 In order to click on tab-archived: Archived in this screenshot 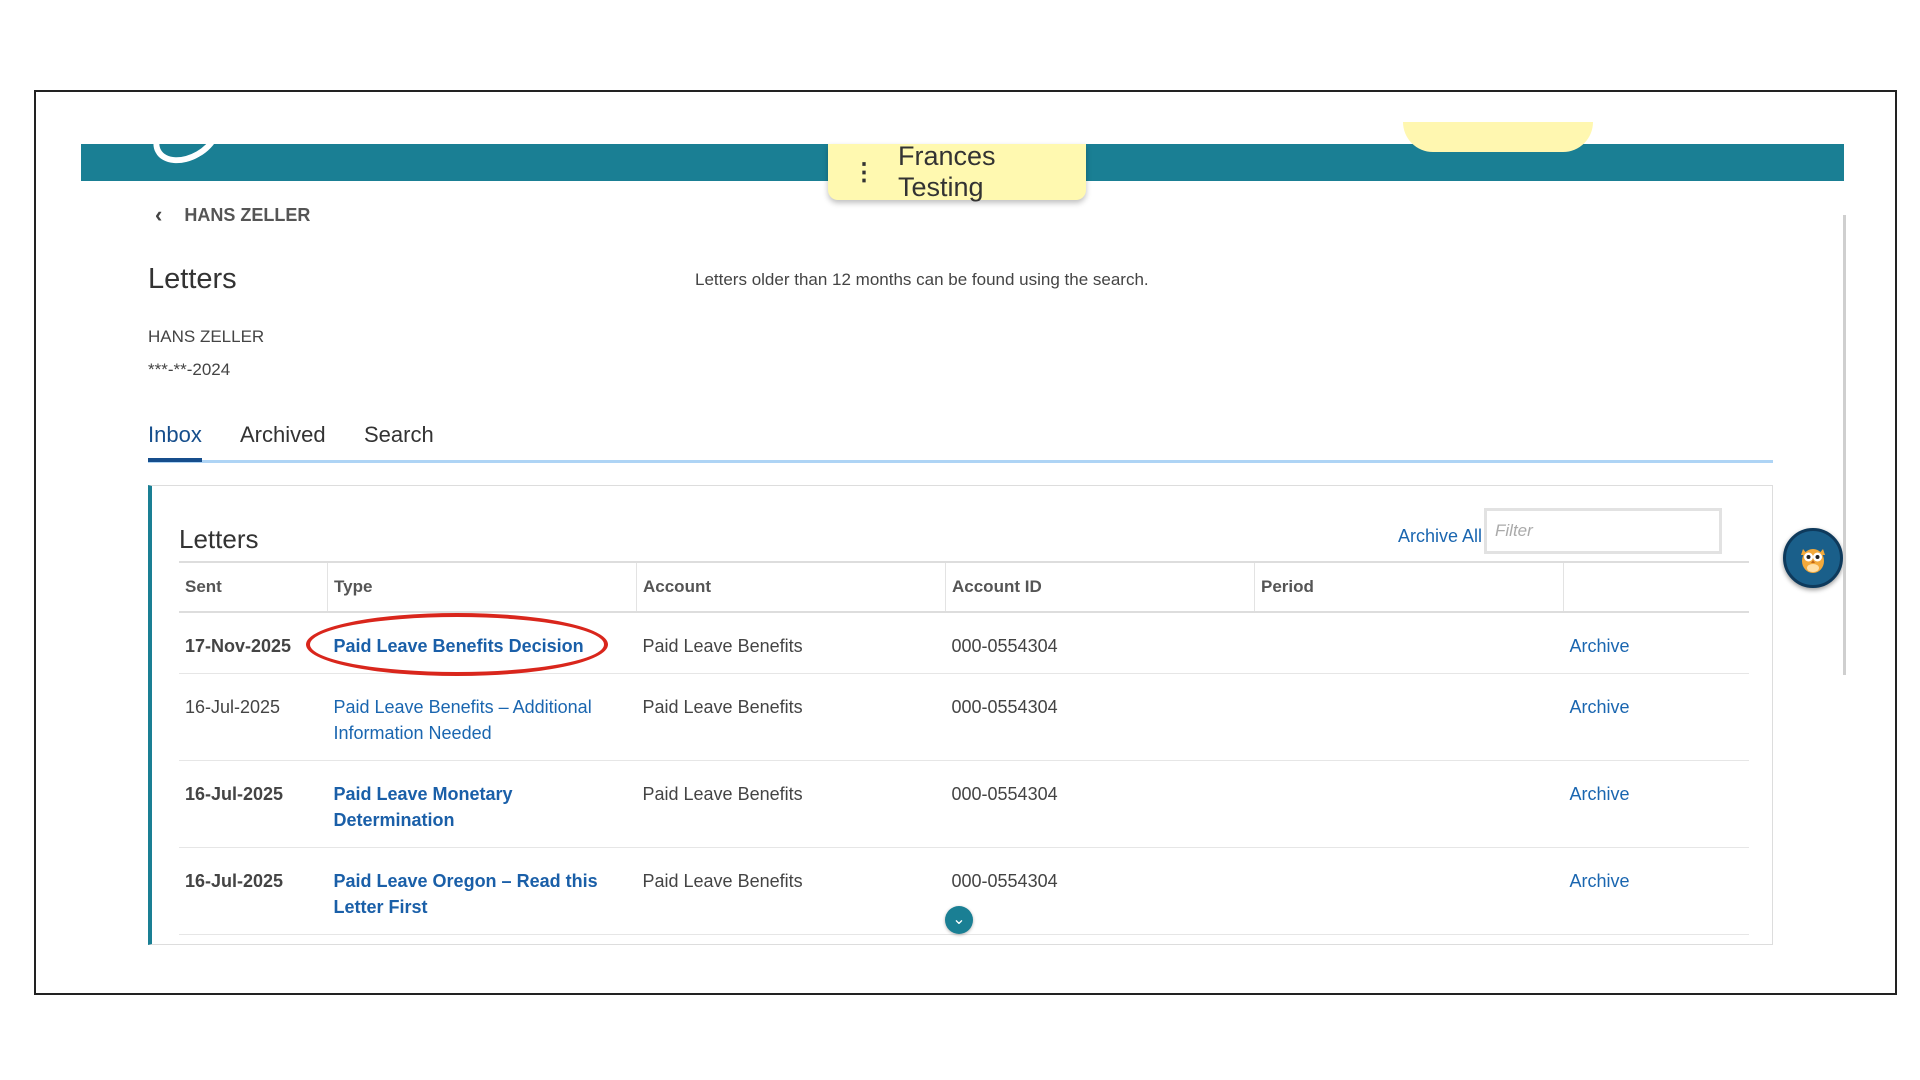, I will do `click(283, 440)`.